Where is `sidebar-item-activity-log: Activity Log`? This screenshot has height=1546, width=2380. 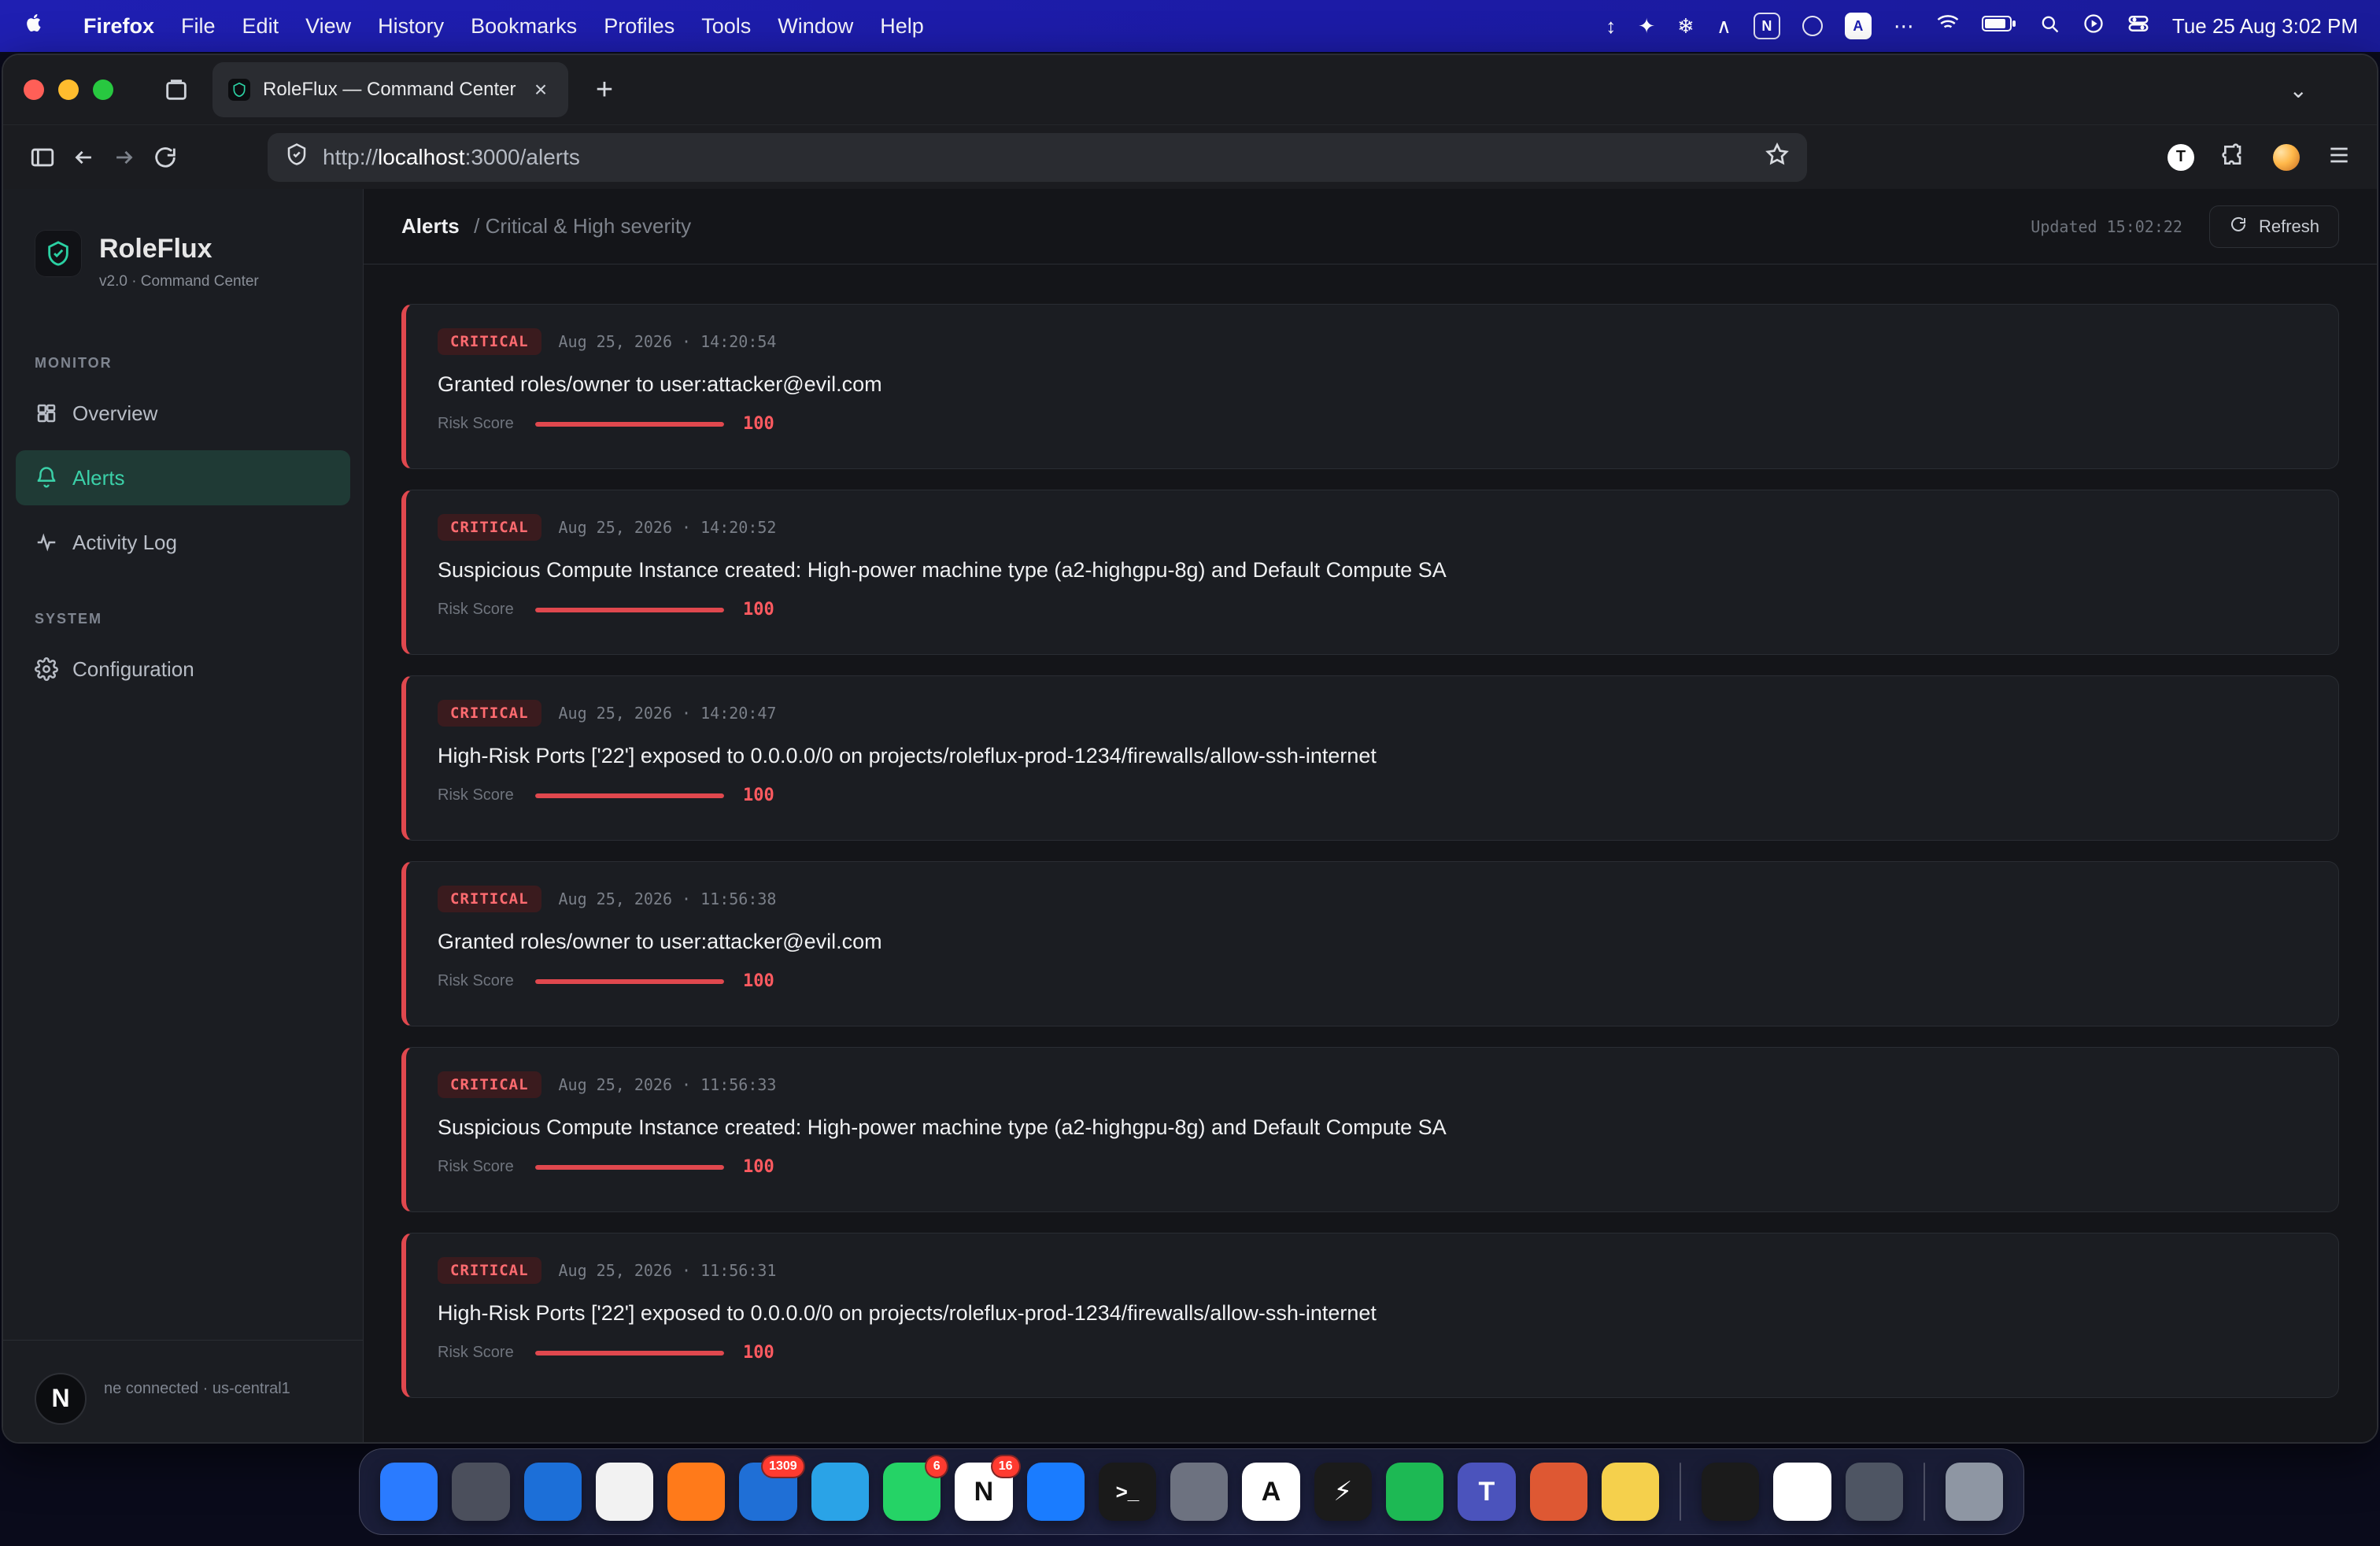 sidebar-item-activity-log: Activity Log is located at coordinates (183, 542).